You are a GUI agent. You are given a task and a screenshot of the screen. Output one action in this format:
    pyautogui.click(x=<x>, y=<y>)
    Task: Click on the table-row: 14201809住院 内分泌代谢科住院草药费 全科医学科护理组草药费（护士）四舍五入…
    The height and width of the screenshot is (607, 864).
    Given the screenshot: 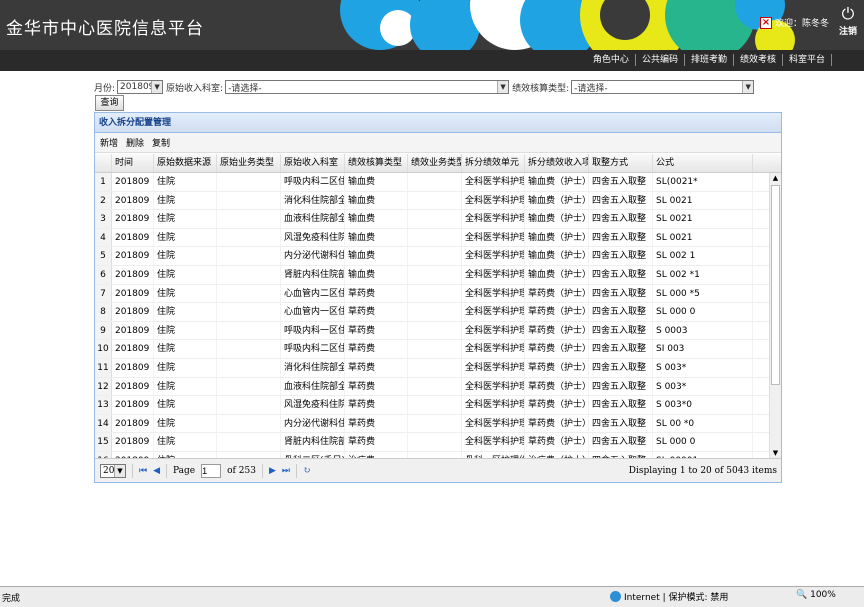 What is the action you would take?
    pyautogui.click(x=438, y=424)
    